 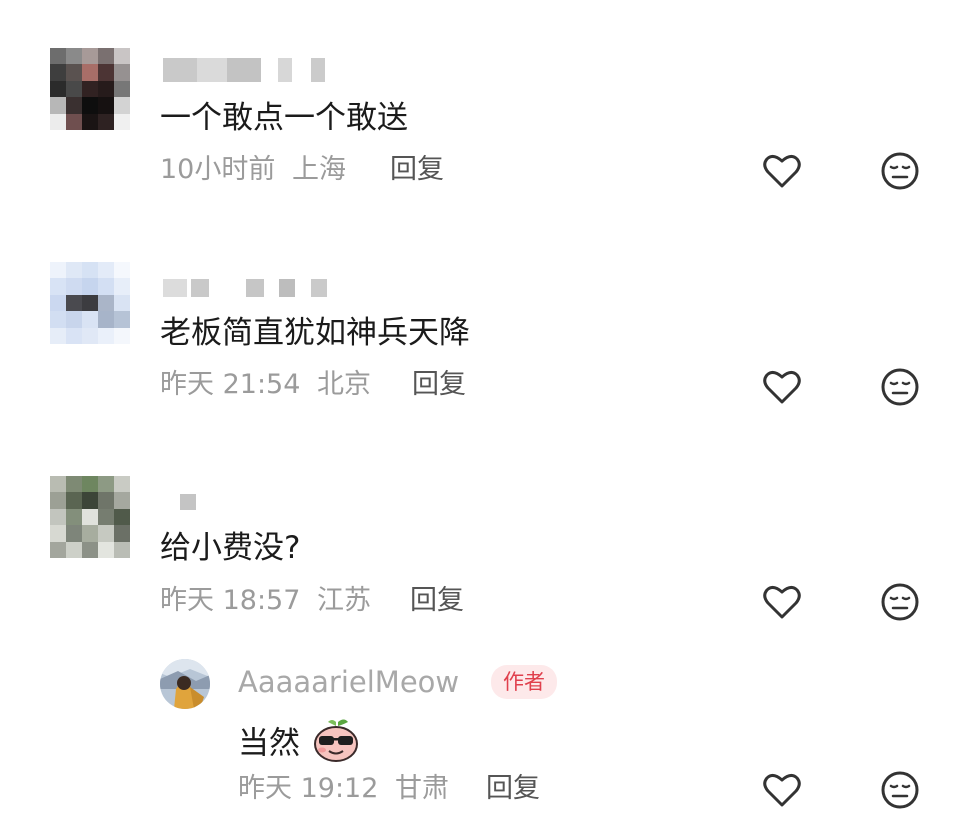 What do you see at coordinates (230, 600) in the screenshot?
I see `comment-time: 昨天 18:57` at bounding box center [230, 600].